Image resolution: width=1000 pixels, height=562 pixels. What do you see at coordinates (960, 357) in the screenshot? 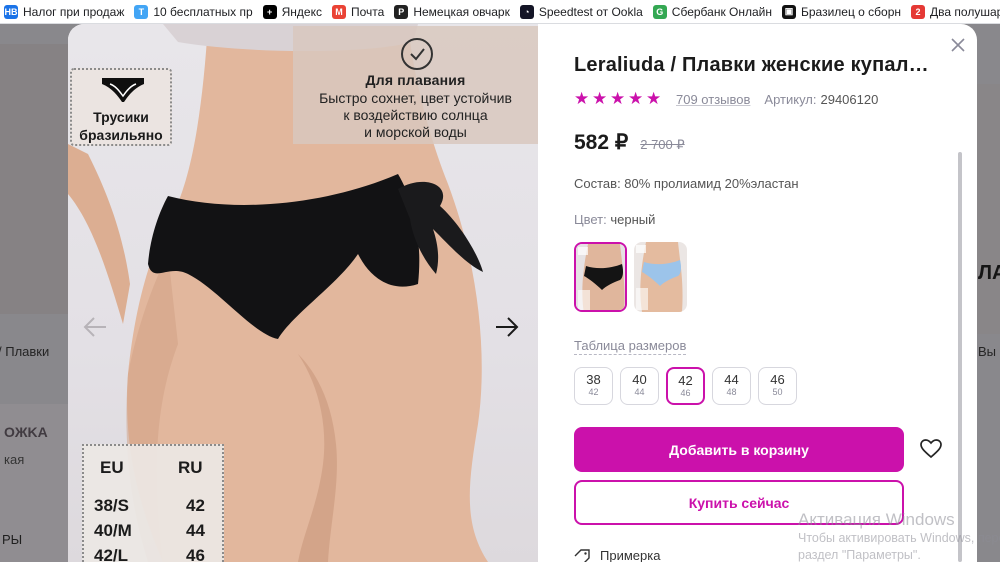
I see `modal-scrollbar` at bounding box center [960, 357].